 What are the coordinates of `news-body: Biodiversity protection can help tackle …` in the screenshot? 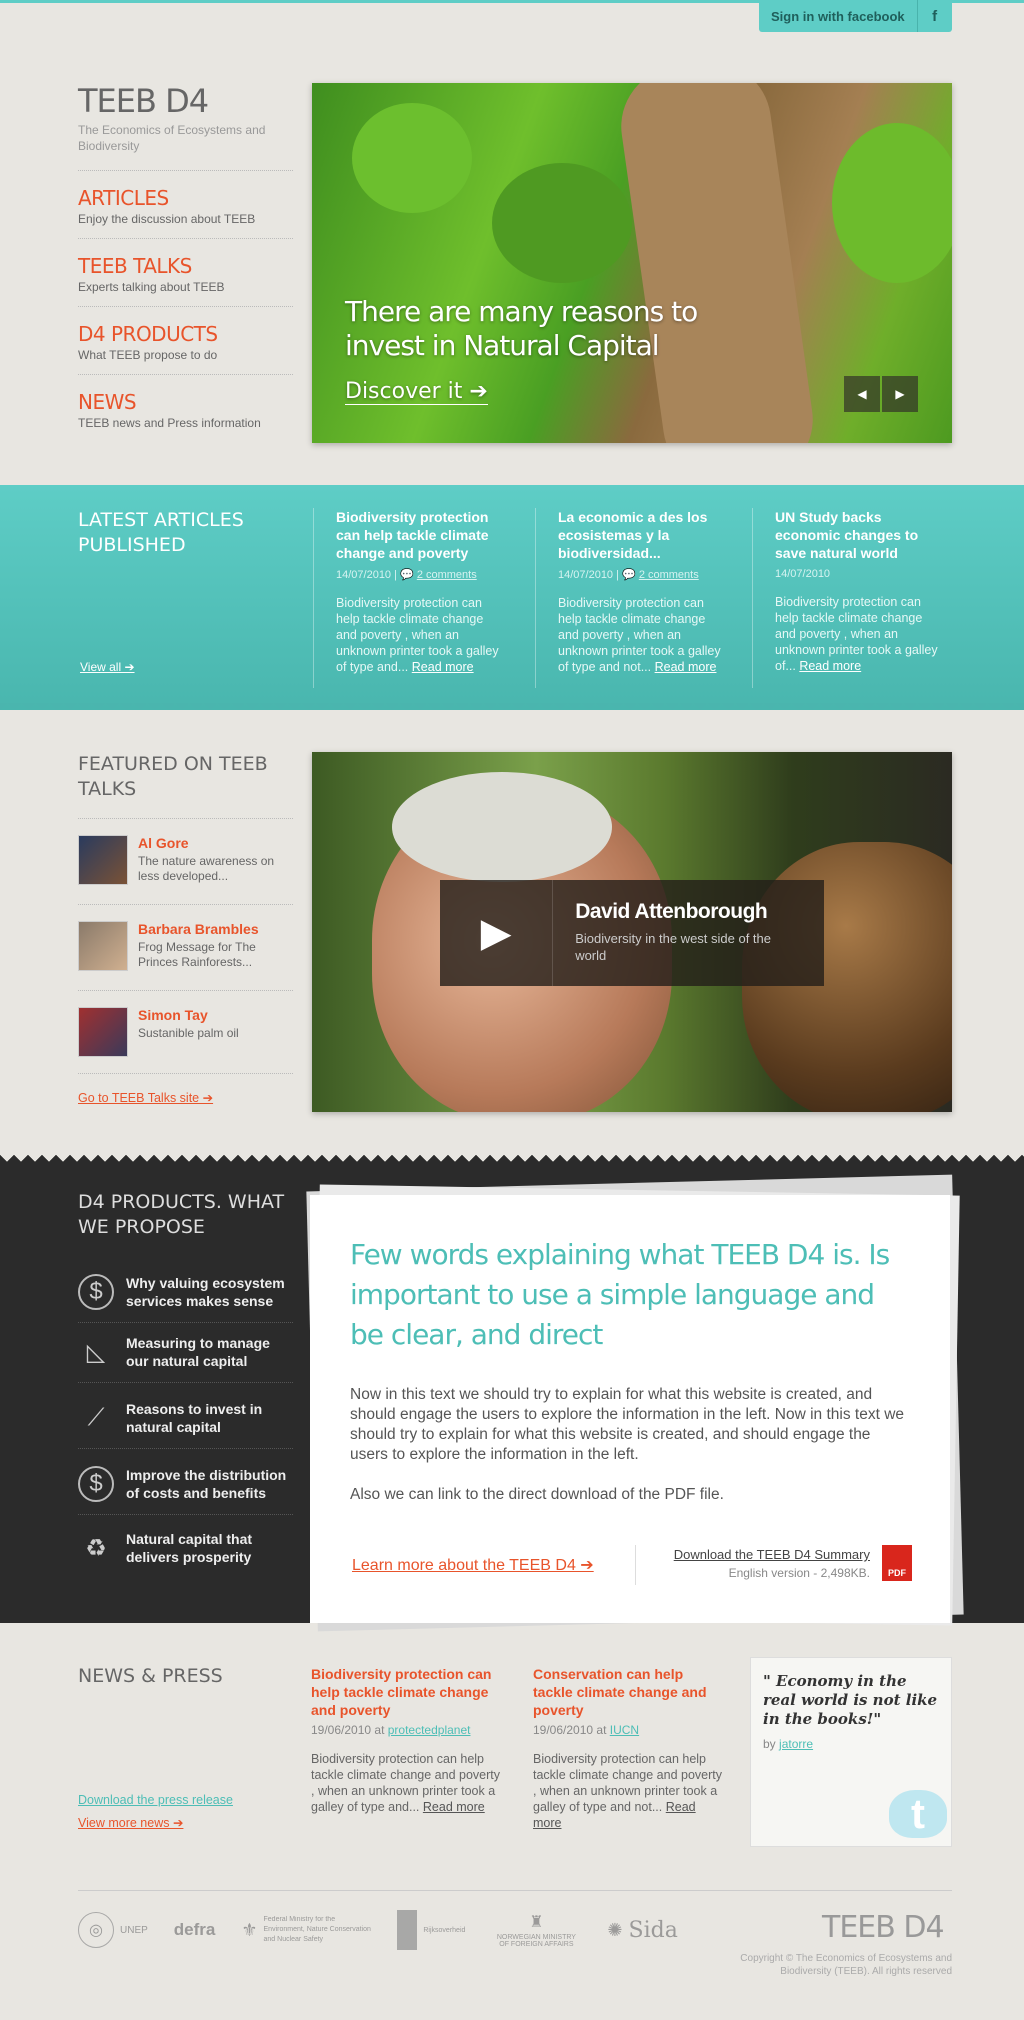 It's located at (628, 1791).